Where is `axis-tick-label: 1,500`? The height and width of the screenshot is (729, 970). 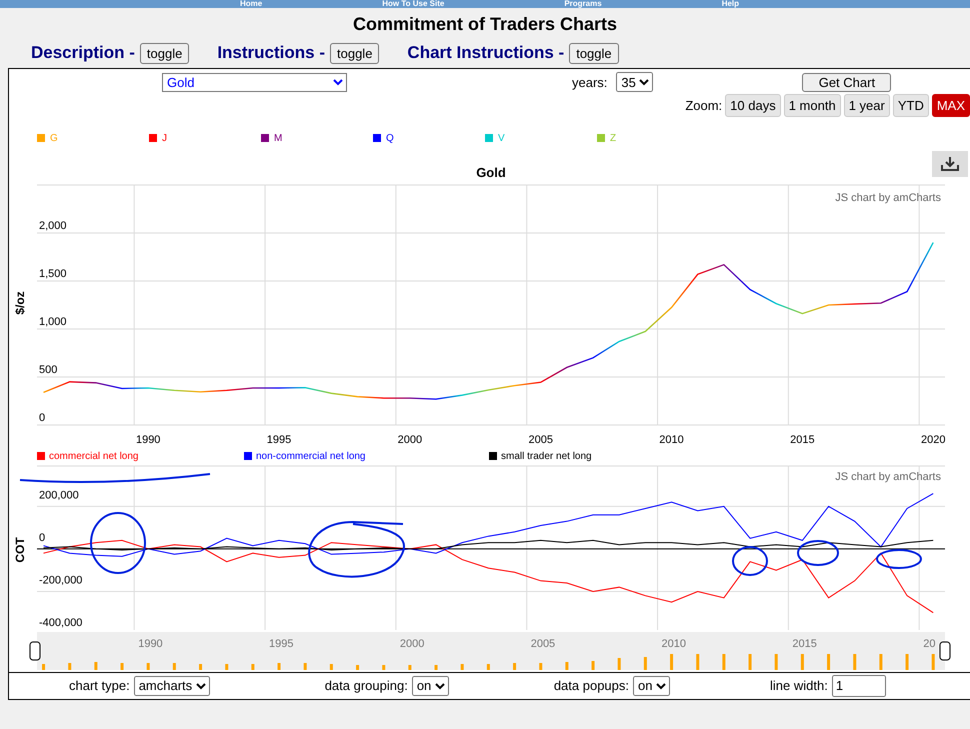 axis-tick-label: 1,500 is located at coordinates (53, 274).